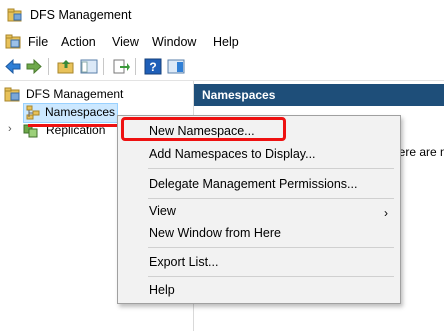  What do you see at coordinates (38, 42) in the screenshot?
I see `menu-file: File` at bounding box center [38, 42].